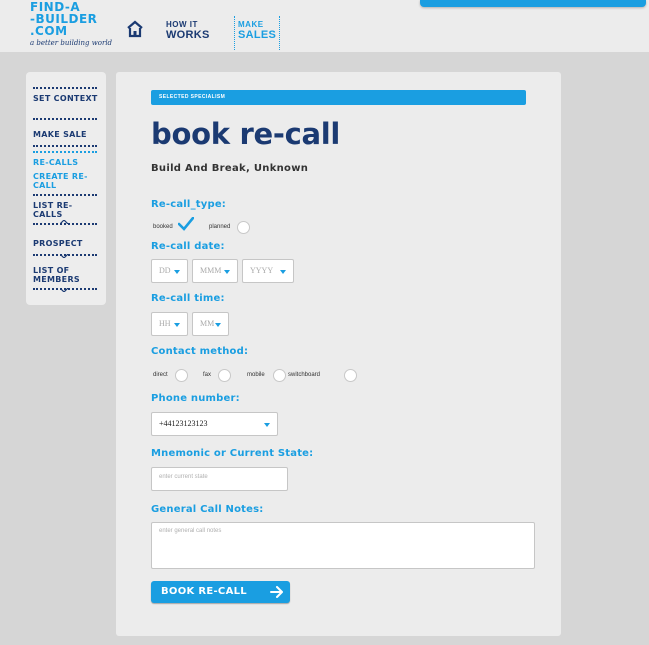 This screenshot has height=645, width=649. Describe the element at coordinates (183, 477) in the screenshot. I see `mnemonic-placeholder: enter current state` at that location.